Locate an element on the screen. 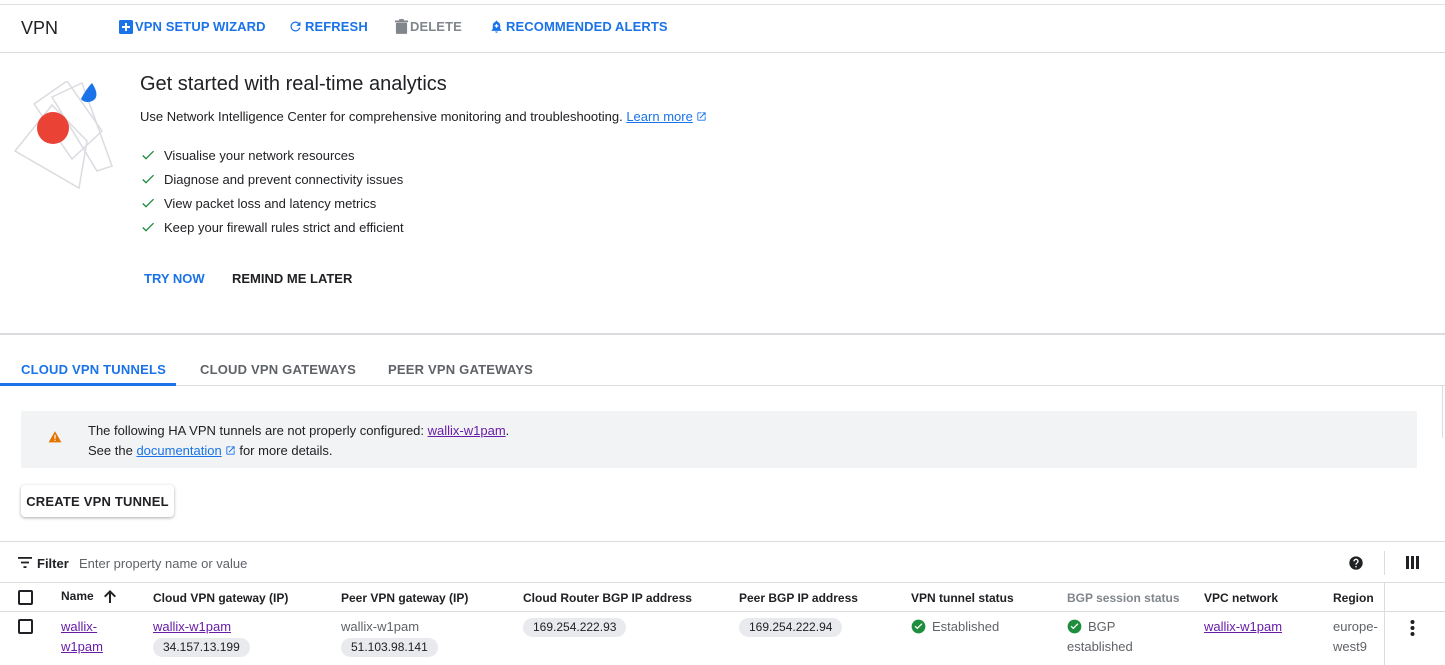 Image resolution: width=1445 pixels, height=665 pixels. feature-text: Visualise your network resources is located at coordinates (259, 155).